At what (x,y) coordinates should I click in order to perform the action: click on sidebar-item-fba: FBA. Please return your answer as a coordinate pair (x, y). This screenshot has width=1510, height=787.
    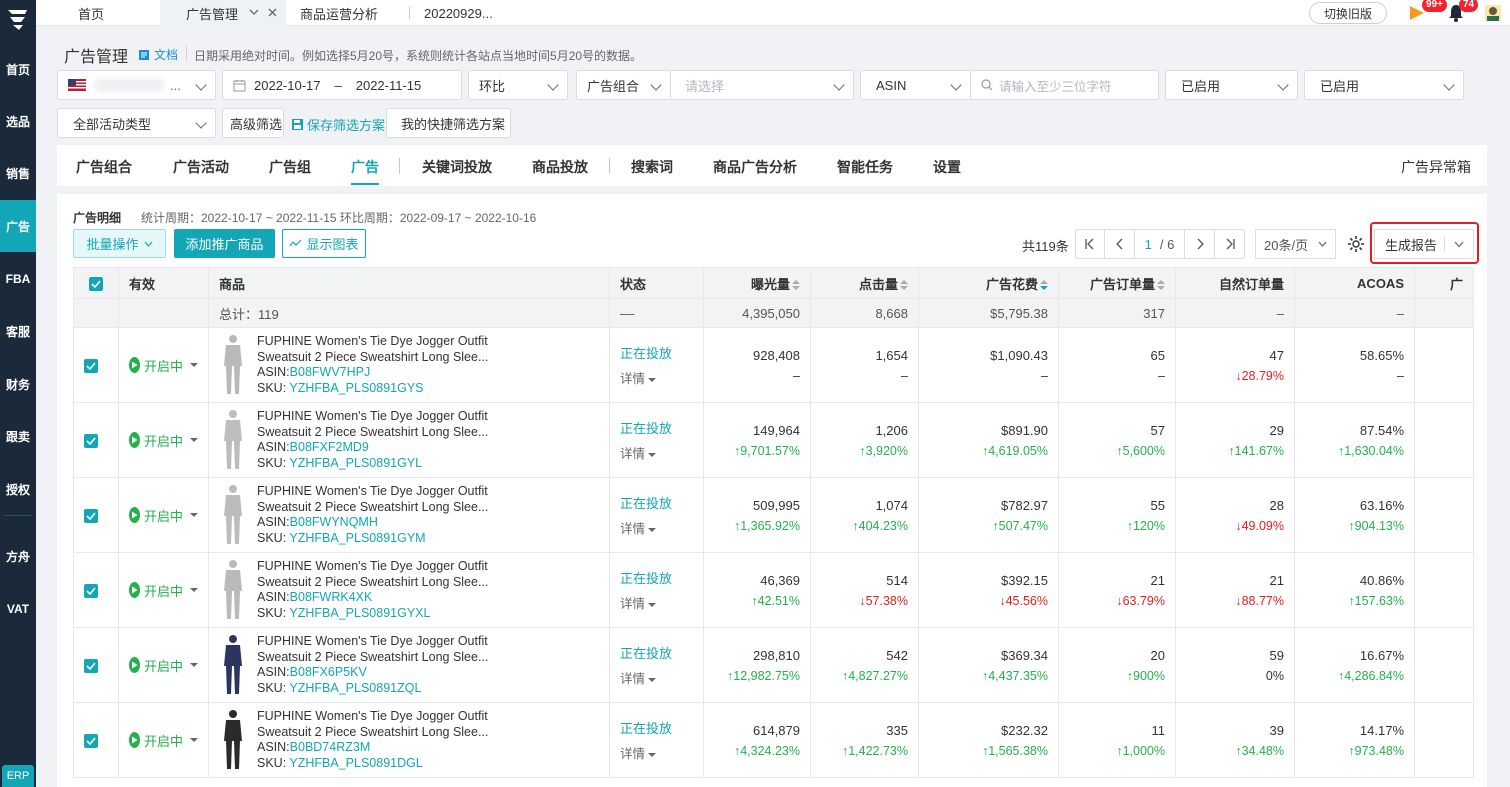
    Looking at the image, I should click on (18, 279).